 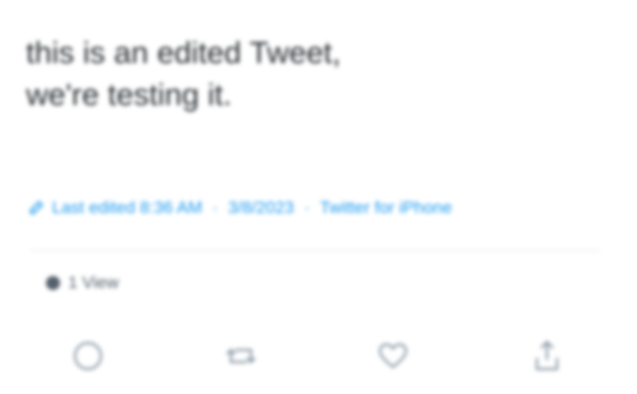 I want to click on divider, so click(x=315, y=250).